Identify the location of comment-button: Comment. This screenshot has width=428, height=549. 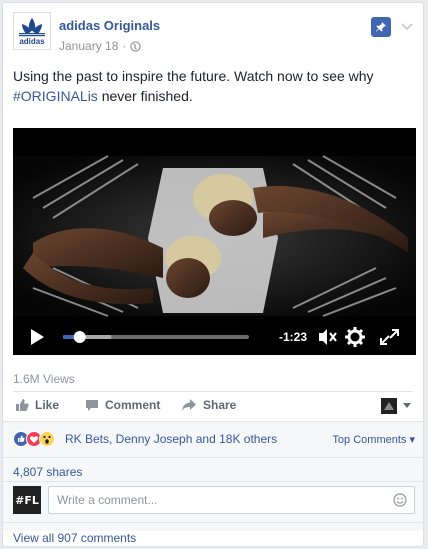
(122, 405).